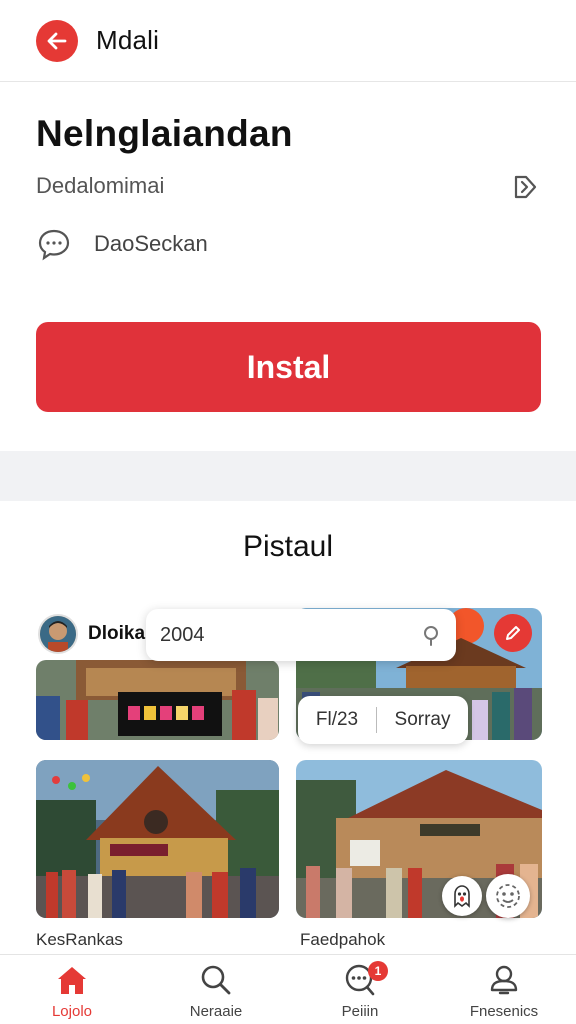  Describe the element at coordinates (288, 41) in the screenshot. I see `app-bar: Mdali` at that location.